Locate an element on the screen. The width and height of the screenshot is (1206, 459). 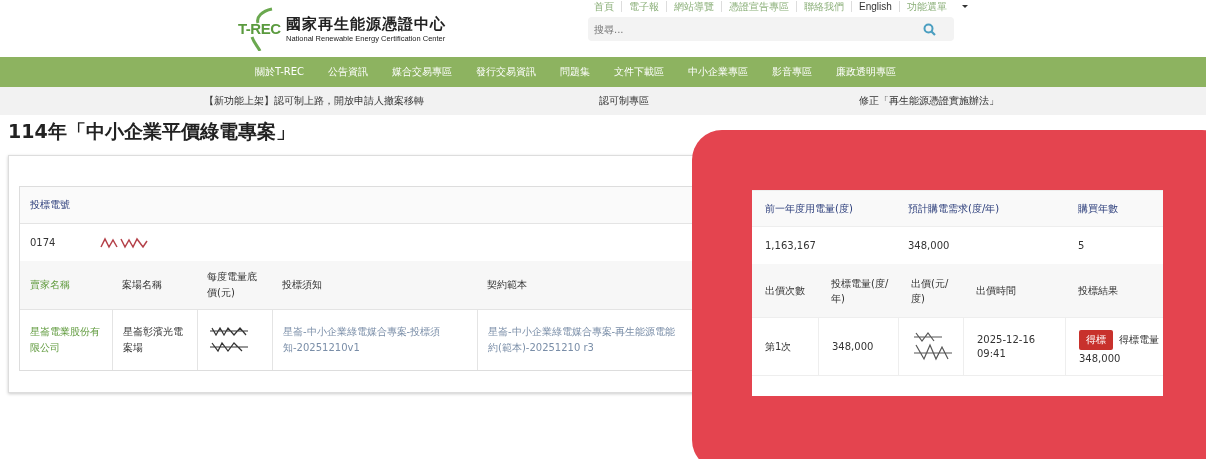
table-cell-text: 第1次 is located at coordinates (778, 346).